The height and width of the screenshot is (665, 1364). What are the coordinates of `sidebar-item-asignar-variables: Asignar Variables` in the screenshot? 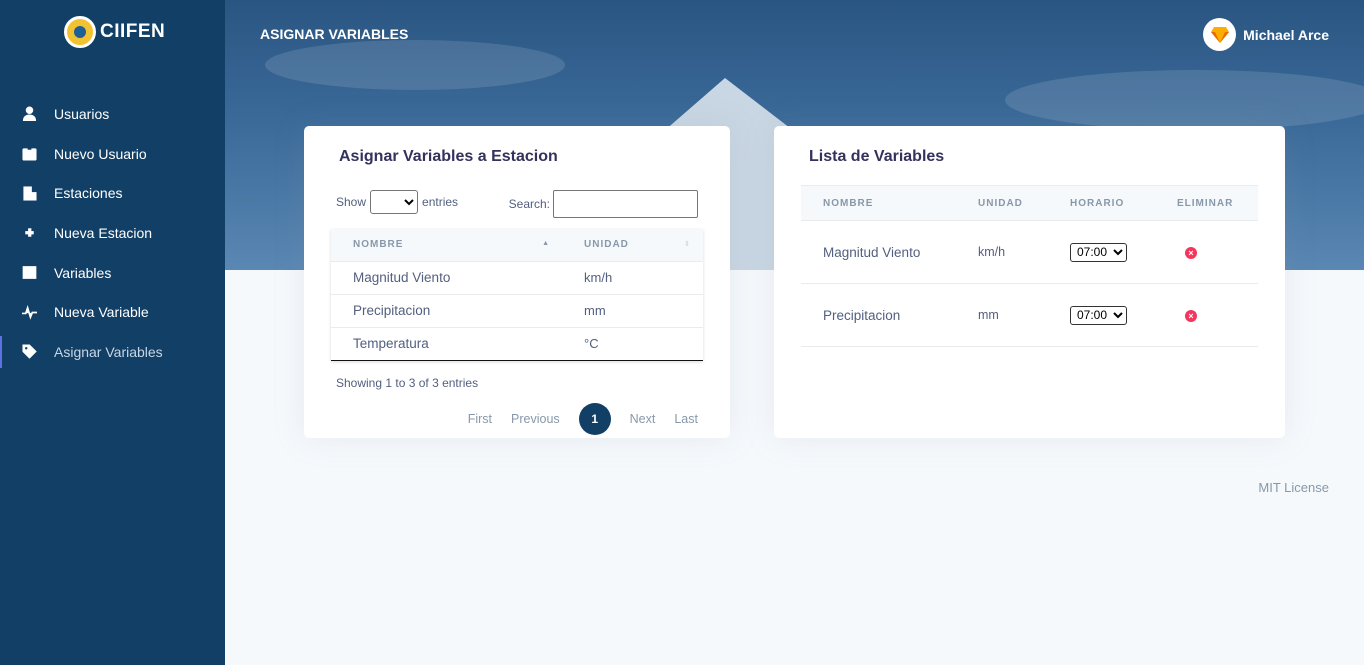 It's located at (112, 352).